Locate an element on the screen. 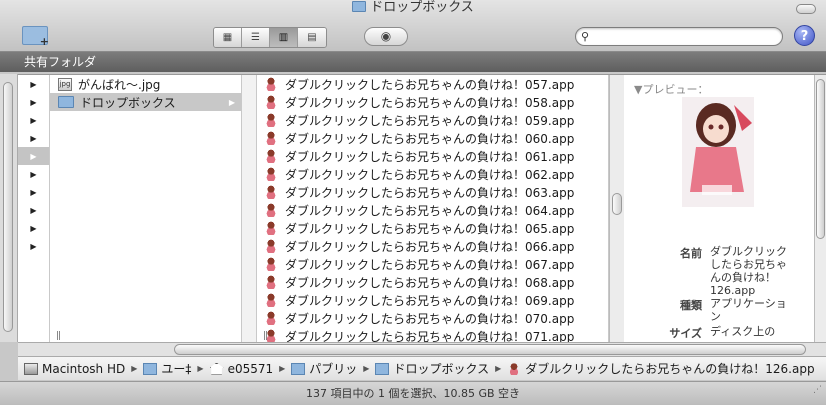 The image size is (826, 405). list-item-selected: ドロップボックス ▶ is located at coordinates (145, 102).